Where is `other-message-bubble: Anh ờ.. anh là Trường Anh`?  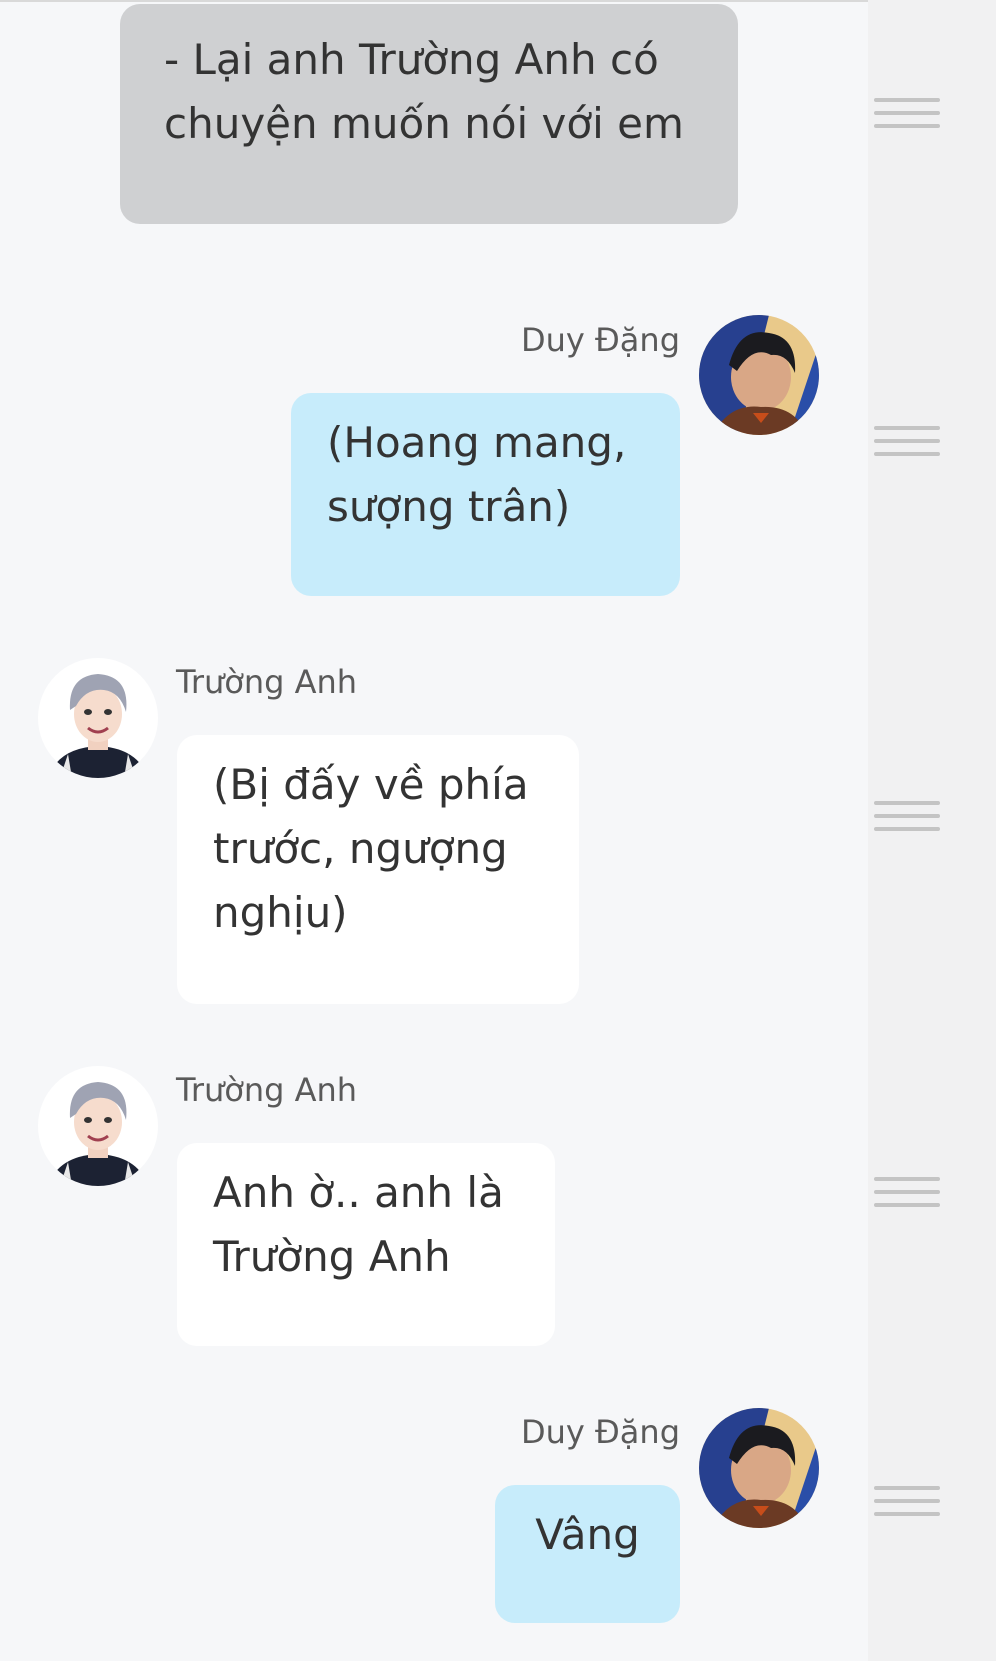
other-message-bubble: Anh ờ.. anh là Trường Anh is located at coordinates (366, 1244).